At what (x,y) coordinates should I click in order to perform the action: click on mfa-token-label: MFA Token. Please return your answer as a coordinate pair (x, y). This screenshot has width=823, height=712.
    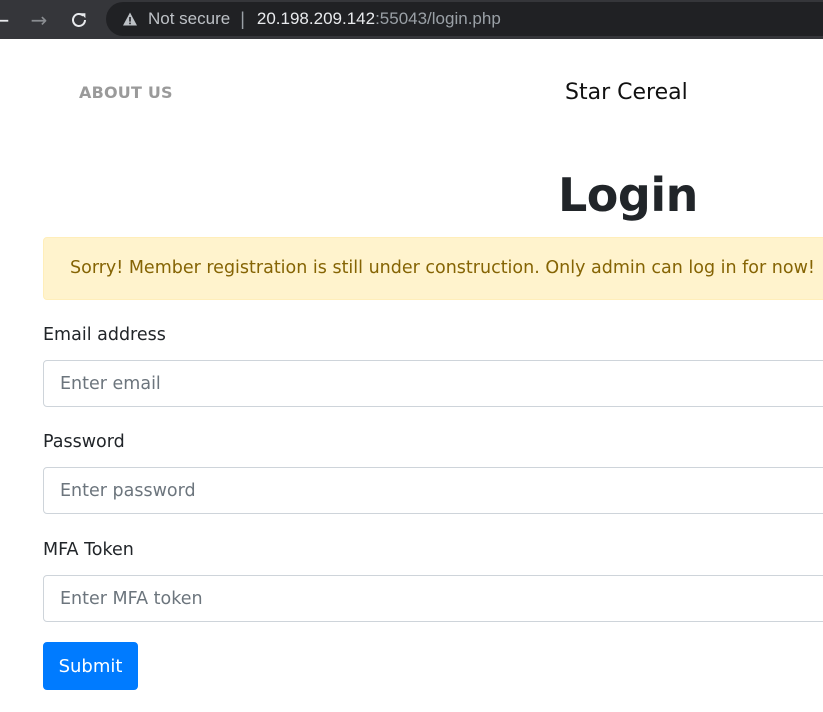
    Looking at the image, I should click on (88, 550).